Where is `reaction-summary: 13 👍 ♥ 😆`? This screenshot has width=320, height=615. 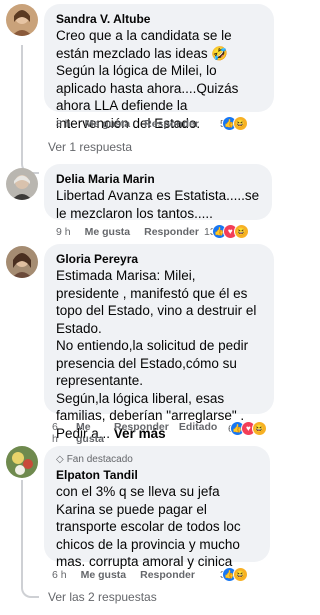 reaction-summary: 13 👍 ♥ 😆 is located at coordinates (226, 231).